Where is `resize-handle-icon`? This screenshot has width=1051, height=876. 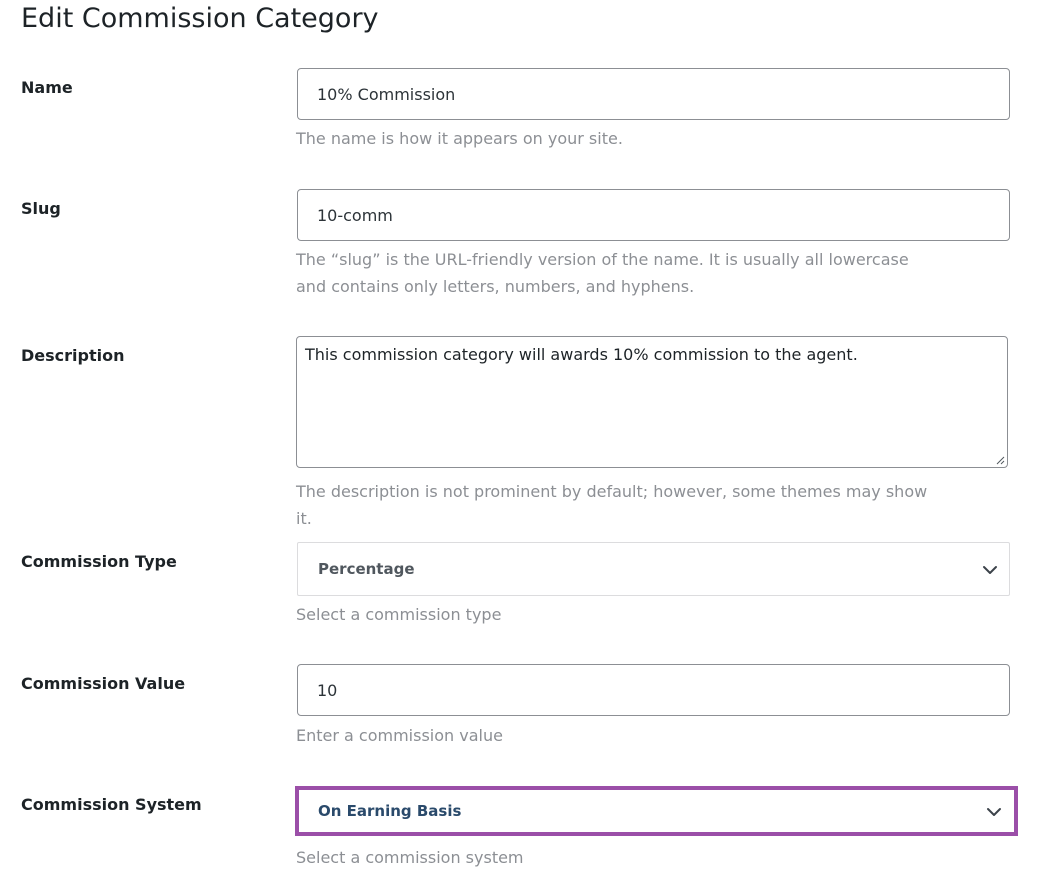 resize-handle-icon is located at coordinates (1000, 460).